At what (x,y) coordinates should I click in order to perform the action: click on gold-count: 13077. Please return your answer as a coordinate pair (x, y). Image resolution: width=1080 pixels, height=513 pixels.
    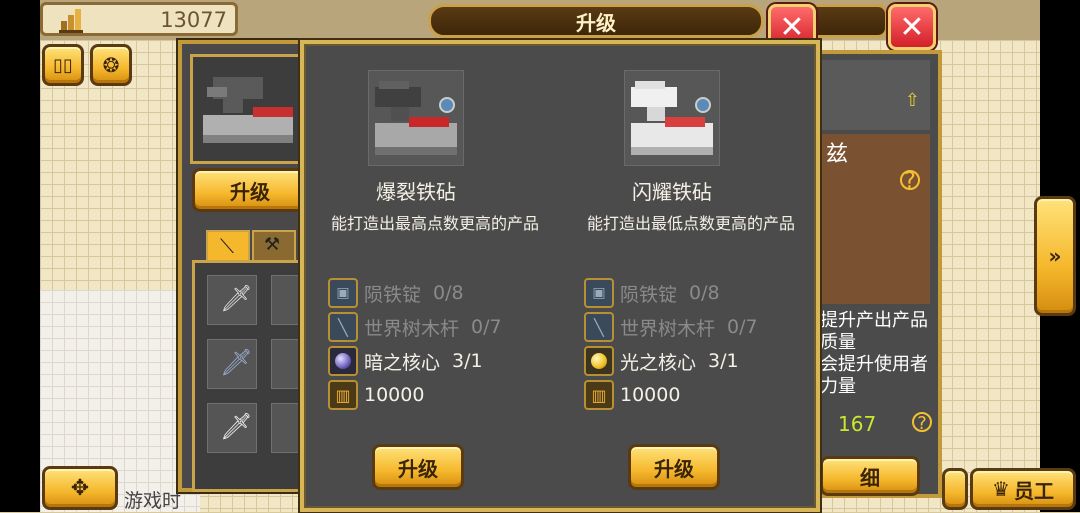
    Looking at the image, I should click on (193, 20).